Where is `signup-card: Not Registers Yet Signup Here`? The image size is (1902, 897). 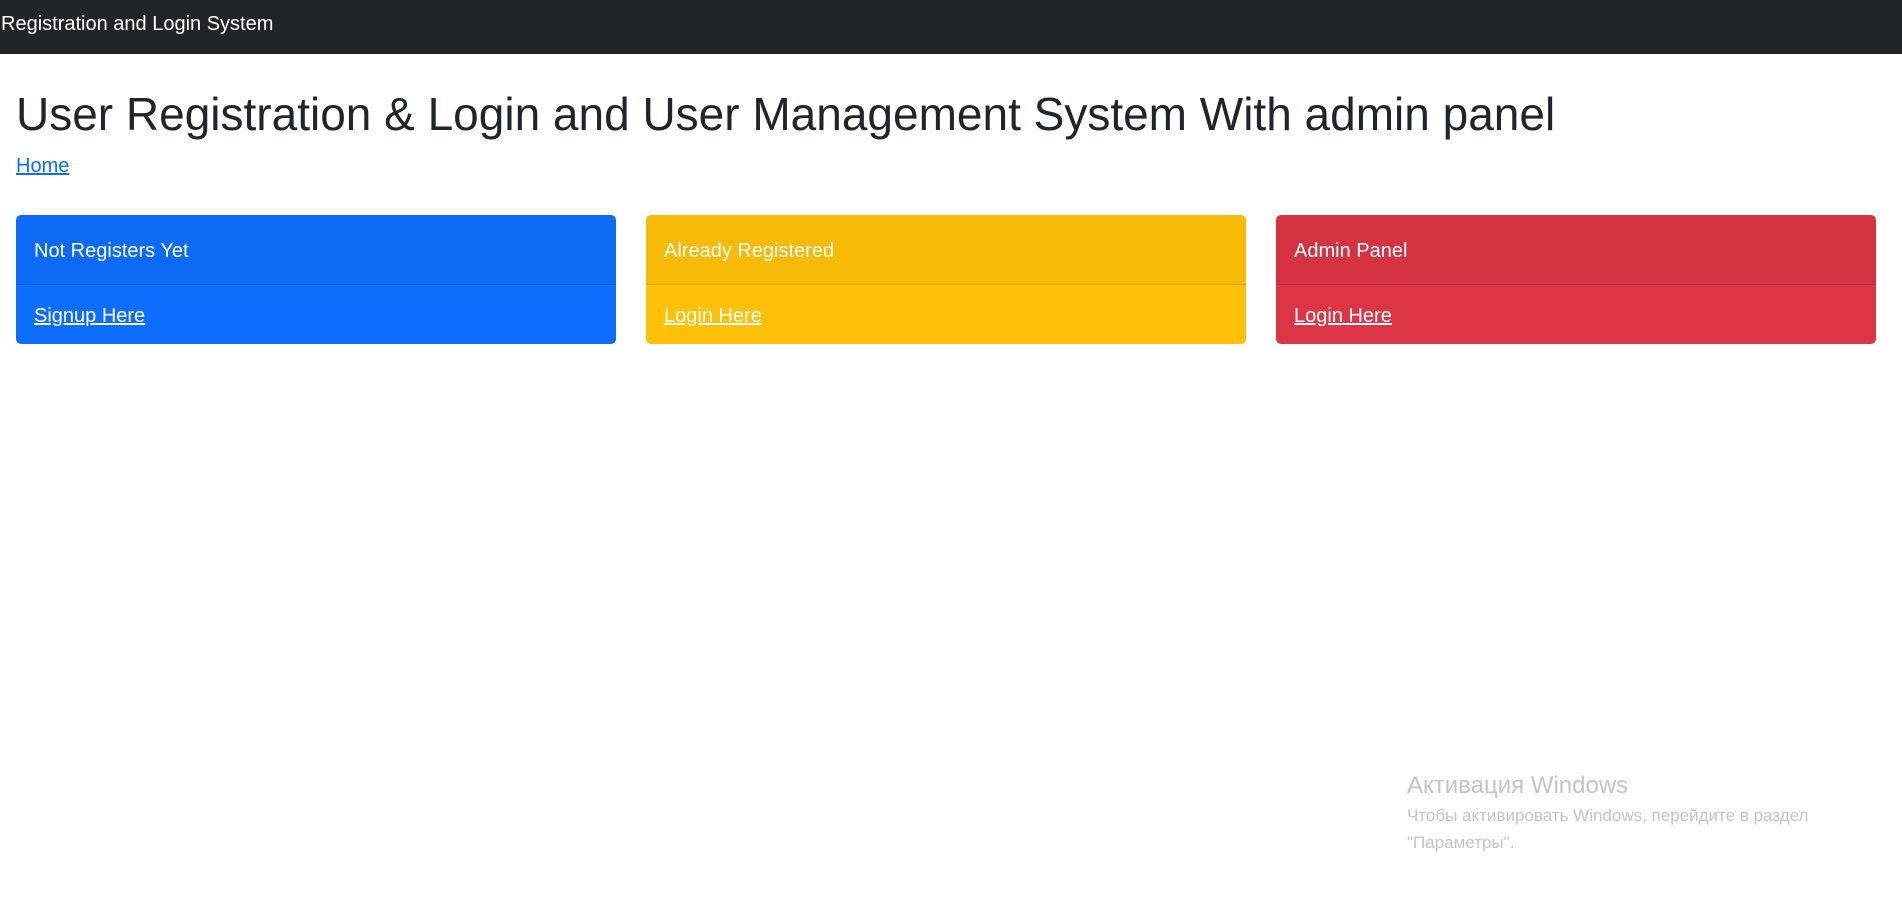 signup-card: Not Registers Yet Signup Here is located at coordinates (316, 279).